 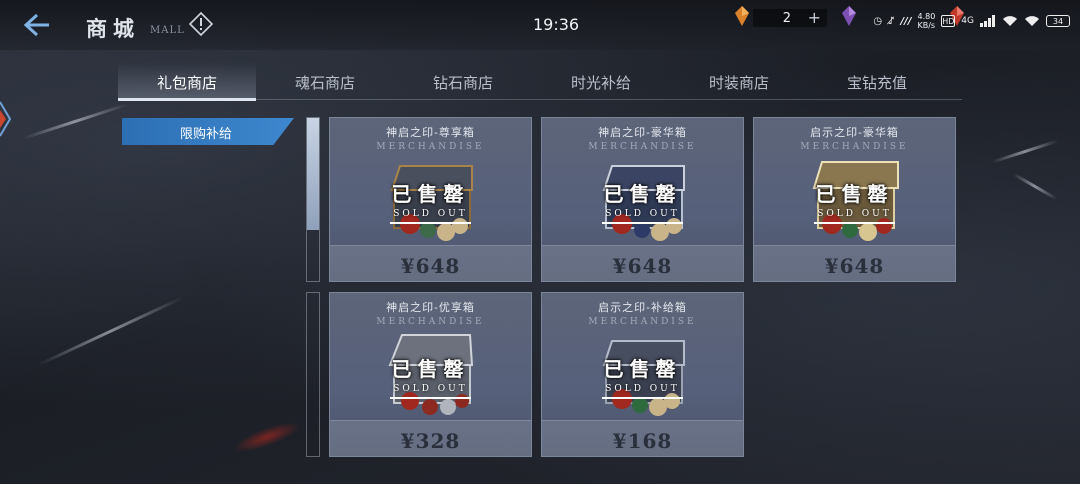 What do you see at coordinates (878, 21) in the screenshot?
I see `alarm-icon: ◷` at bounding box center [878, 21].